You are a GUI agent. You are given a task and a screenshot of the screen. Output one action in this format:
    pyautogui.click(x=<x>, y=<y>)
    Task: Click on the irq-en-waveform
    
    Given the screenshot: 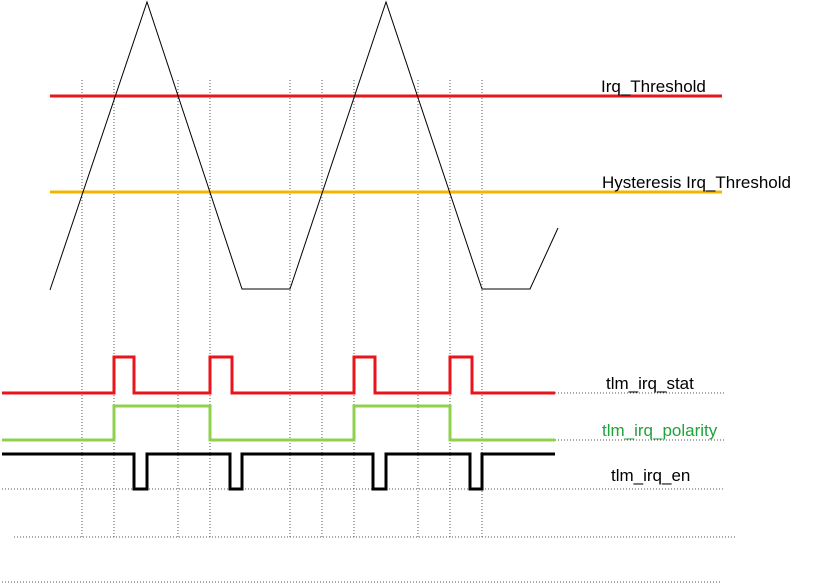 What is the action you would take?
    pyautogui.click(x=278, y=471)
    